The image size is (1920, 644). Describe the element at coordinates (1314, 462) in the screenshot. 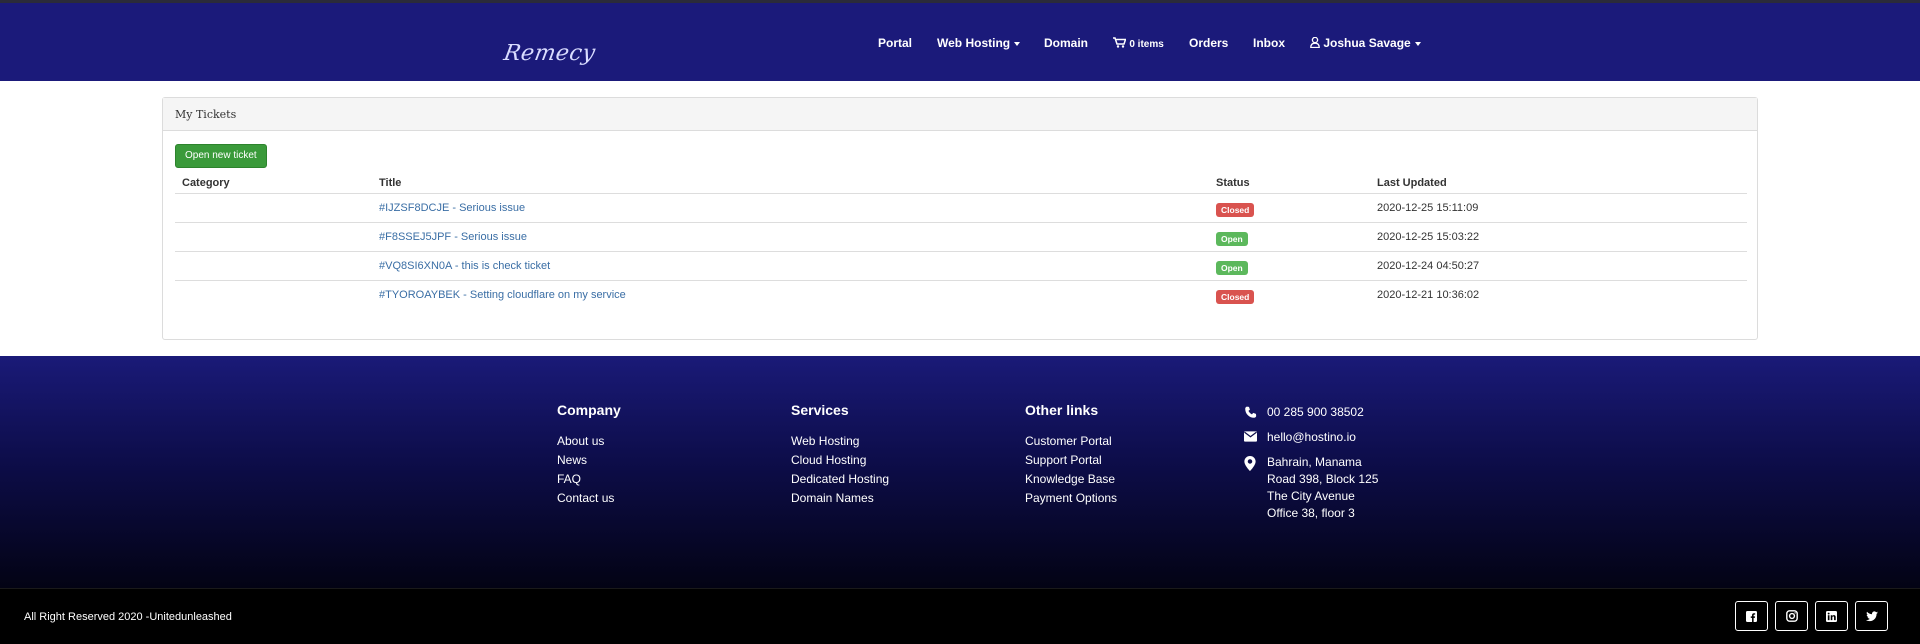

I see `address-line: Bahrain, Manama` at that location.